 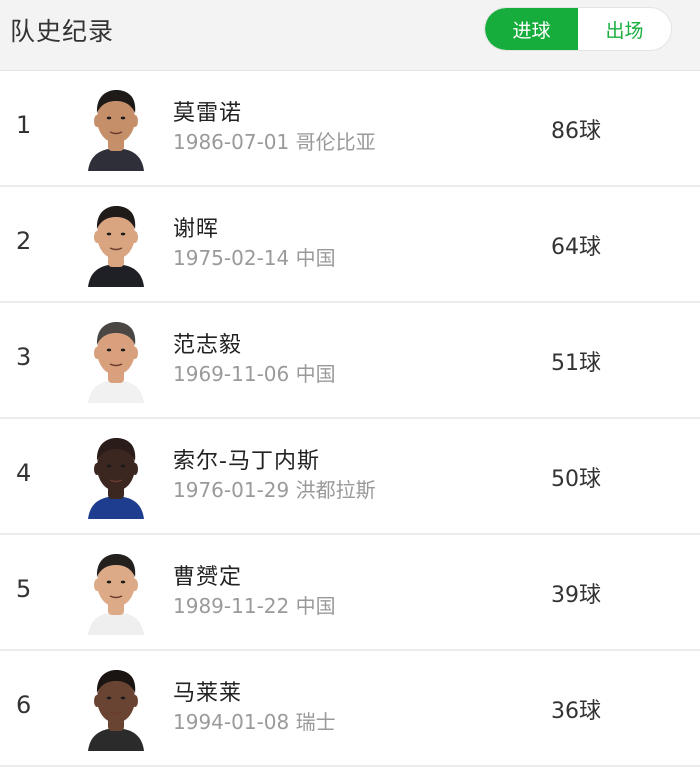 I want to click on goal-count: 39球, so click(x=576, y=595).